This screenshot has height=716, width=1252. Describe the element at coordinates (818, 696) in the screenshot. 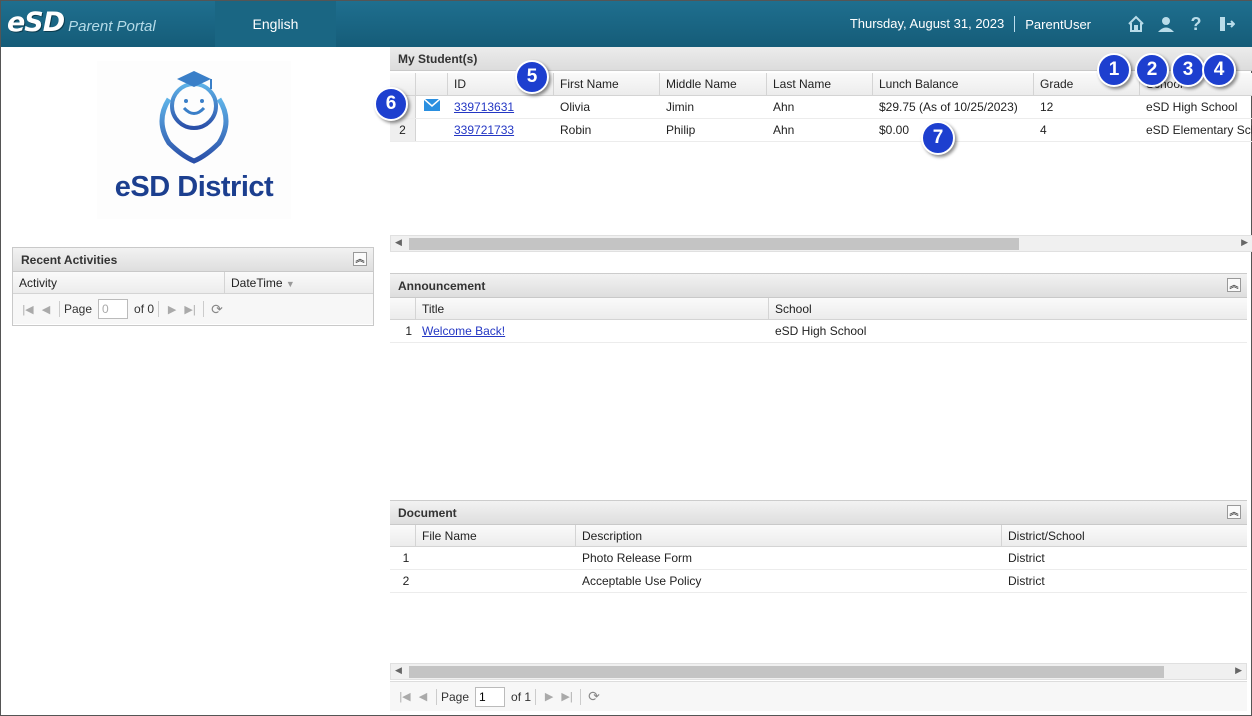

I see `document-pager: |◀ ◀ Page of 1 ▶ ▶| ⟳` at that location.